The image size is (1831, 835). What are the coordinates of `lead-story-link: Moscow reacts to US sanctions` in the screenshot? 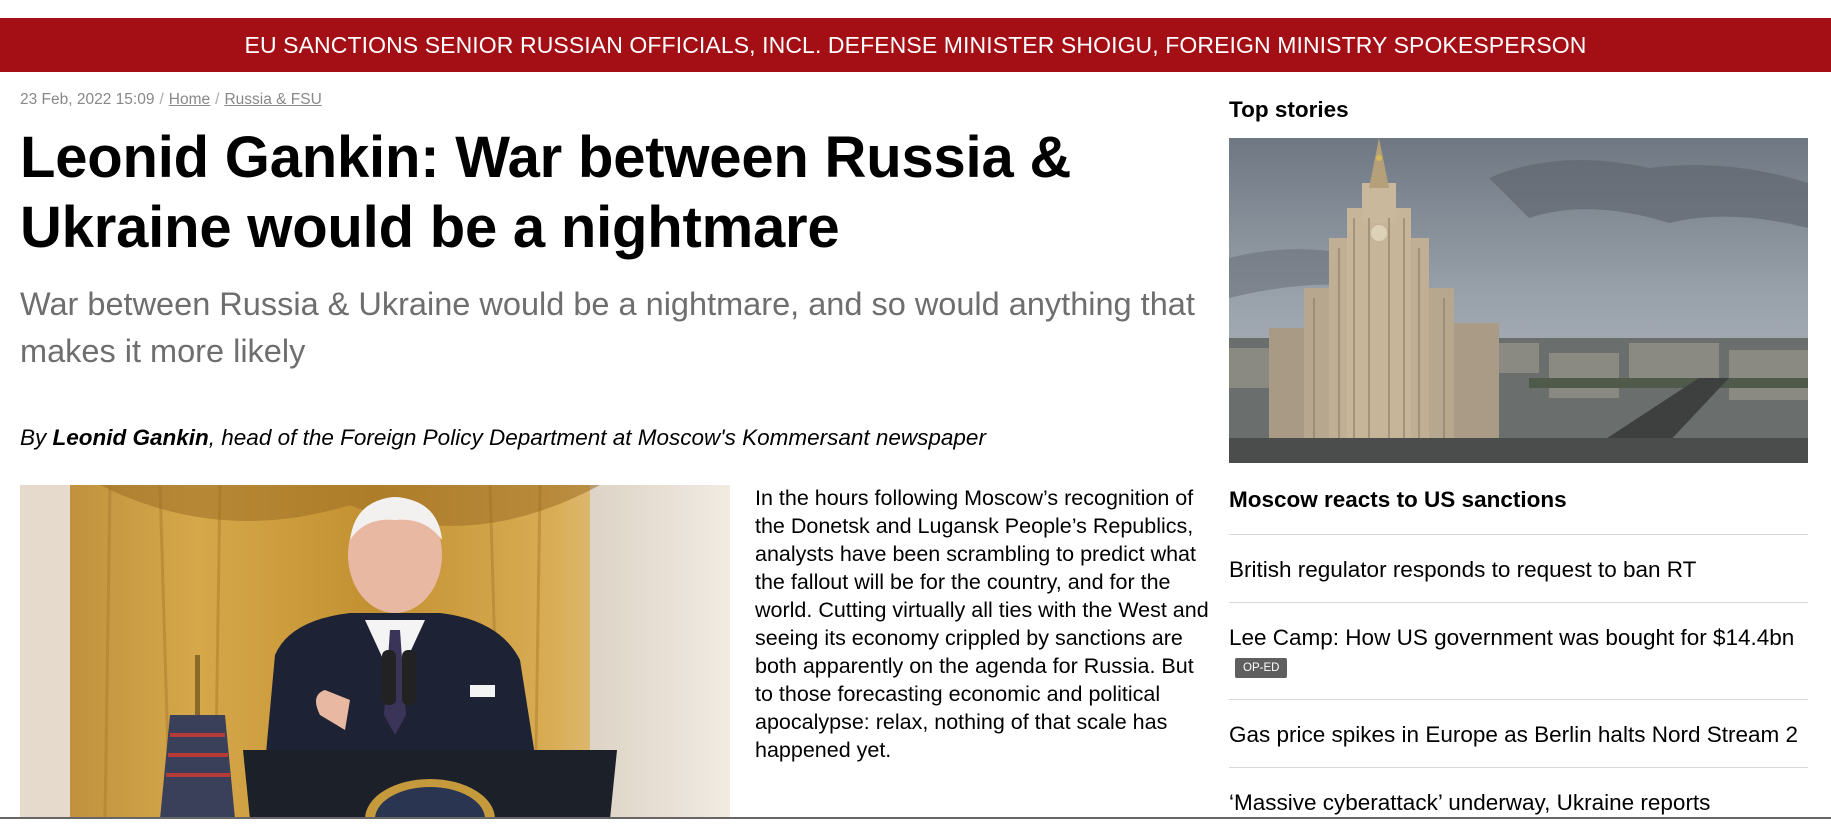 It's located at (1398, 500).